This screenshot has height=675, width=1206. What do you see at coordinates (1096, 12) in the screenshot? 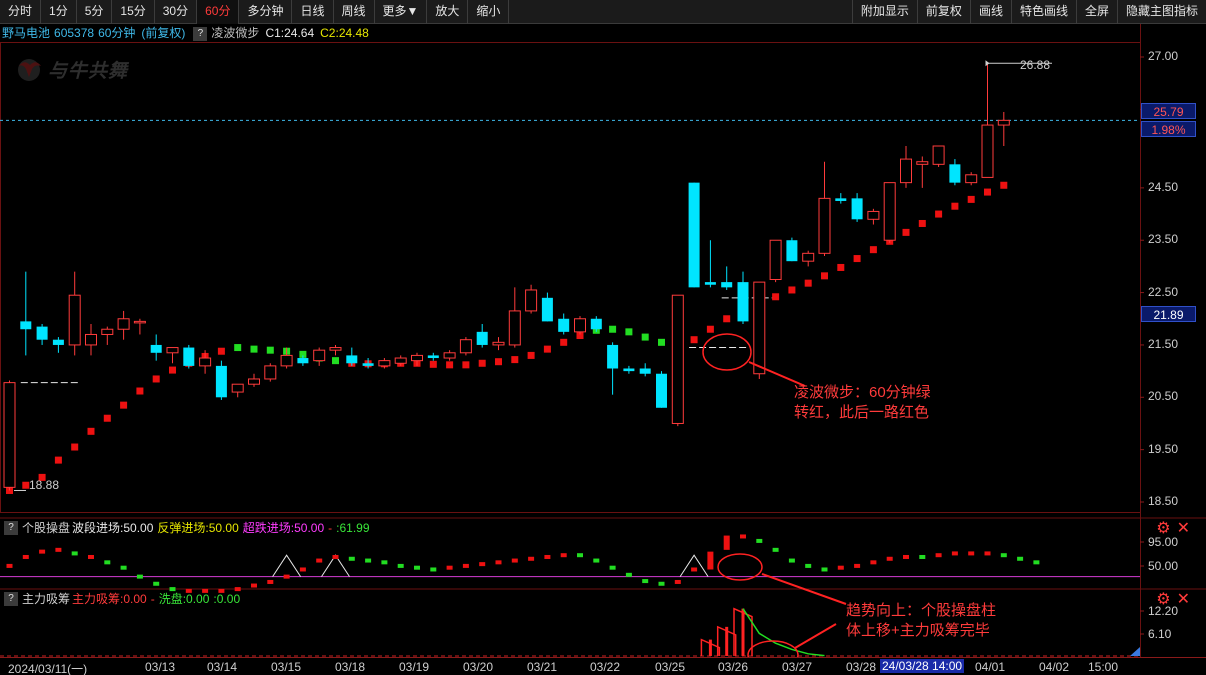
I see `tool-btn-4: 全屏` at bounding box center [1096, 12].